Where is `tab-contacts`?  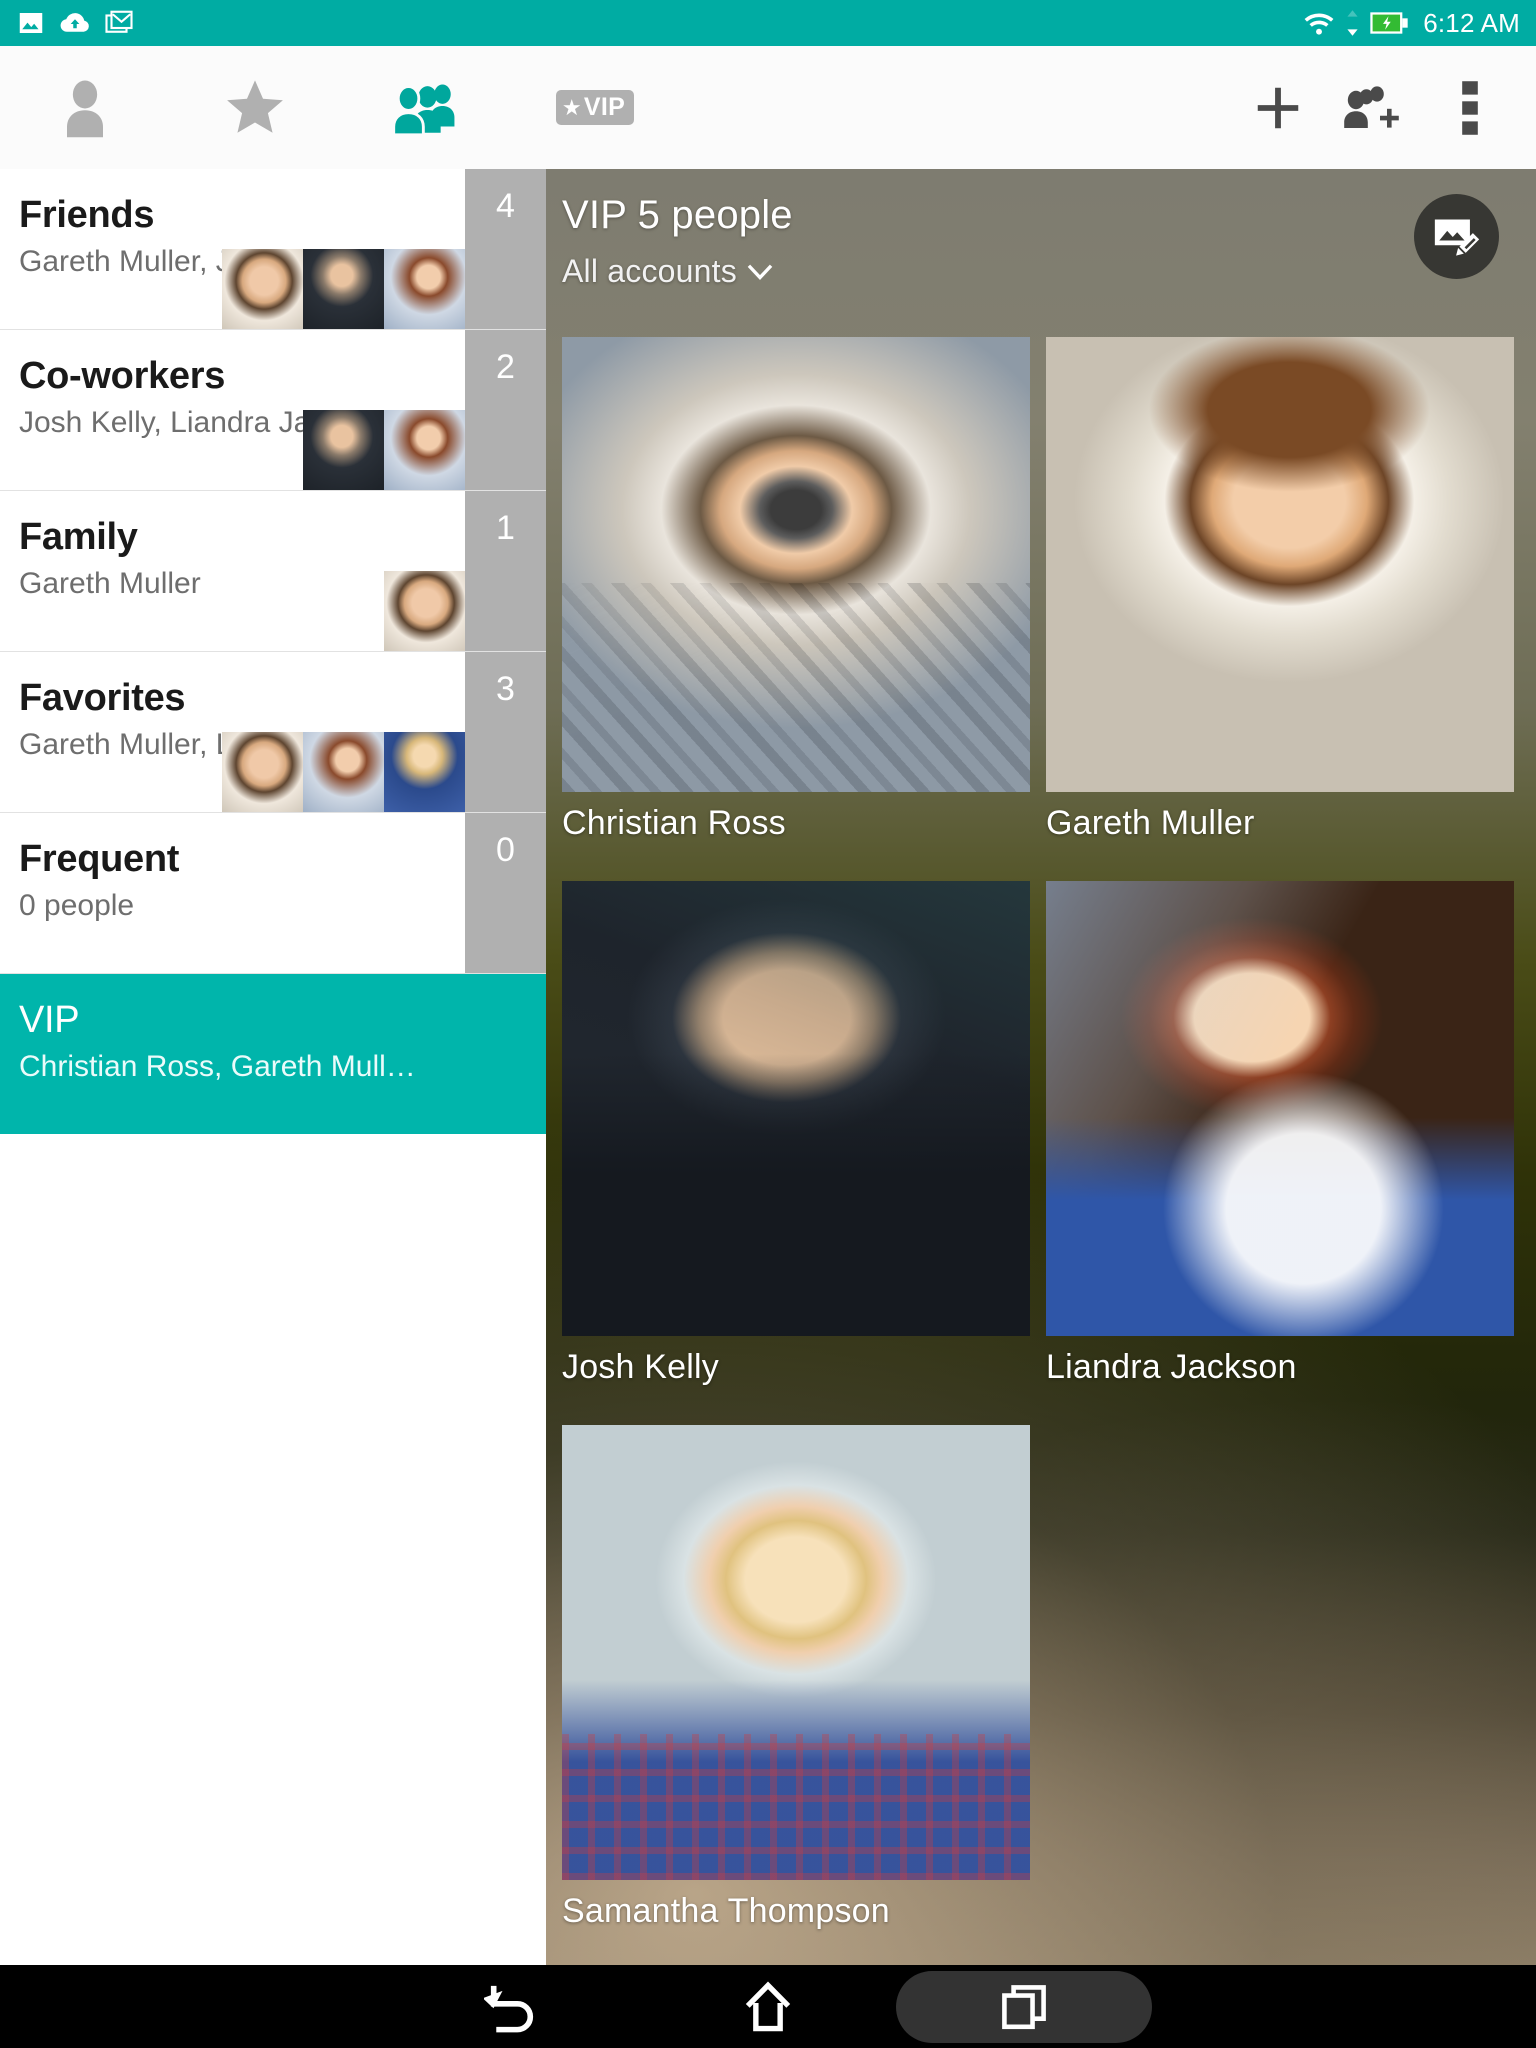
tab-contacts is located at coordinates (85, 107).